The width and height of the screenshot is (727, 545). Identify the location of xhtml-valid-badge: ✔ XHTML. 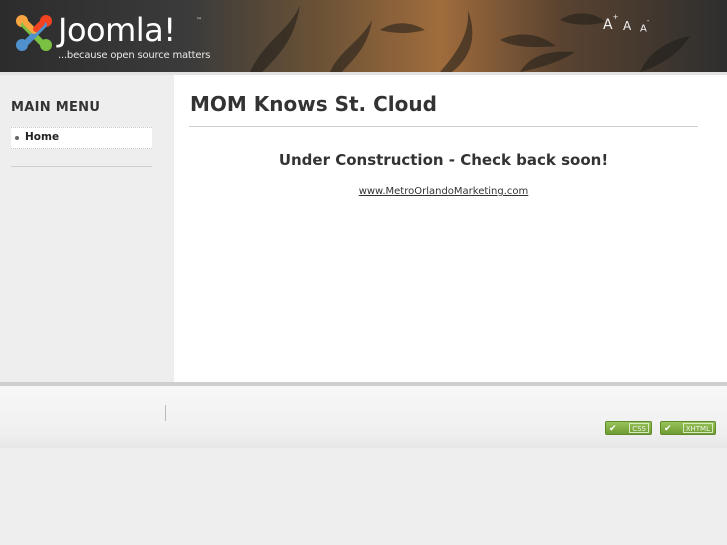
(688, 428).